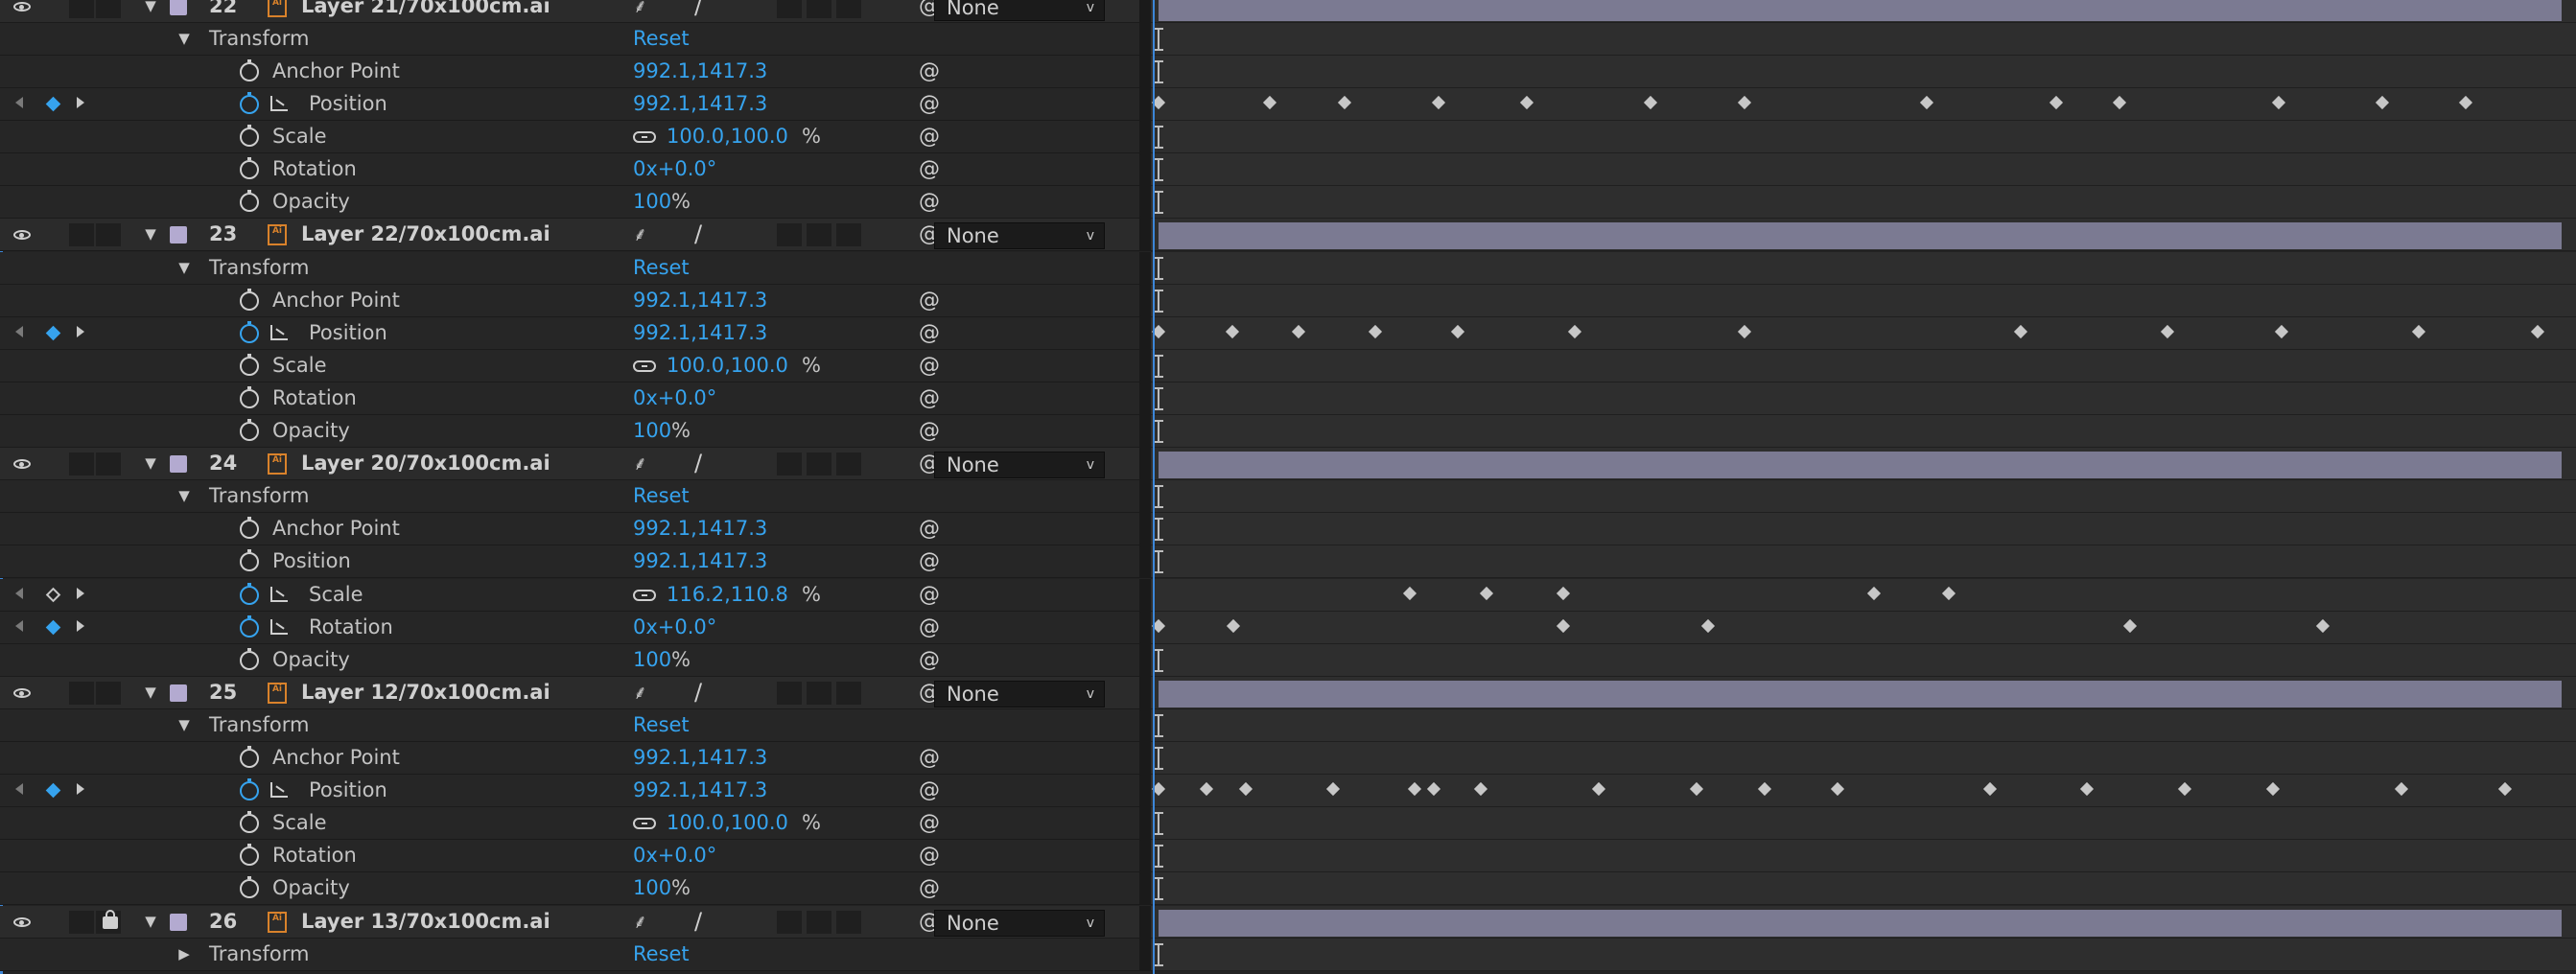  Describe the element at coordinates (789, 9) in the screenshot. I see `effects-toggle` at that location.